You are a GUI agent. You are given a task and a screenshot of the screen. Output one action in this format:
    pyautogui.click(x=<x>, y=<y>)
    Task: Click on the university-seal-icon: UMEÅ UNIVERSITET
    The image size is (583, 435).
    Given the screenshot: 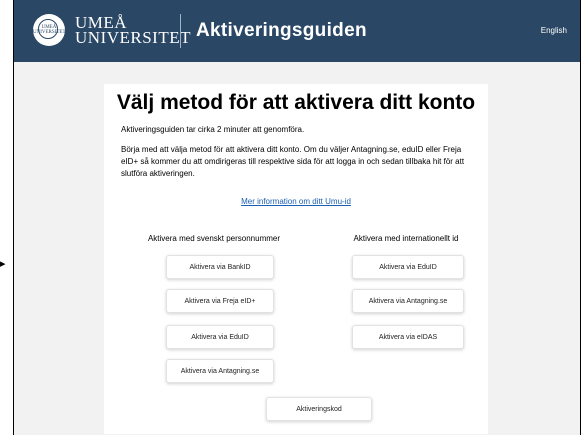 What is the action you would take?
    pyautogui.click(x=49, y=30)
    